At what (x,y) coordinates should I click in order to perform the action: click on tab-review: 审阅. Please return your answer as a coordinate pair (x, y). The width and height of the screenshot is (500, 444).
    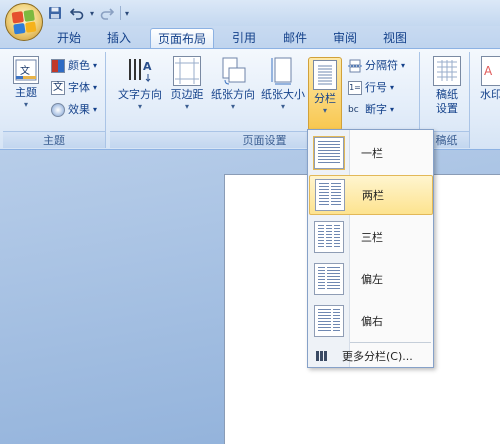
    Looking at the image, I should click on (345, 38).